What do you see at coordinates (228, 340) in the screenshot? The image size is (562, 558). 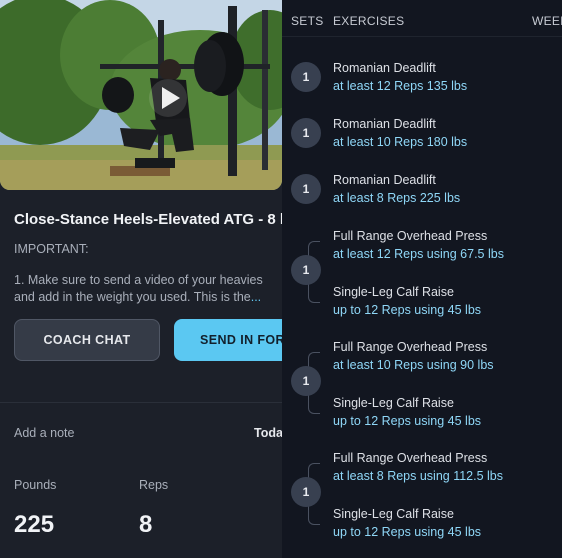 I see `send-in-form-button: SEND IN FOR` at bounding box center [228, 340].